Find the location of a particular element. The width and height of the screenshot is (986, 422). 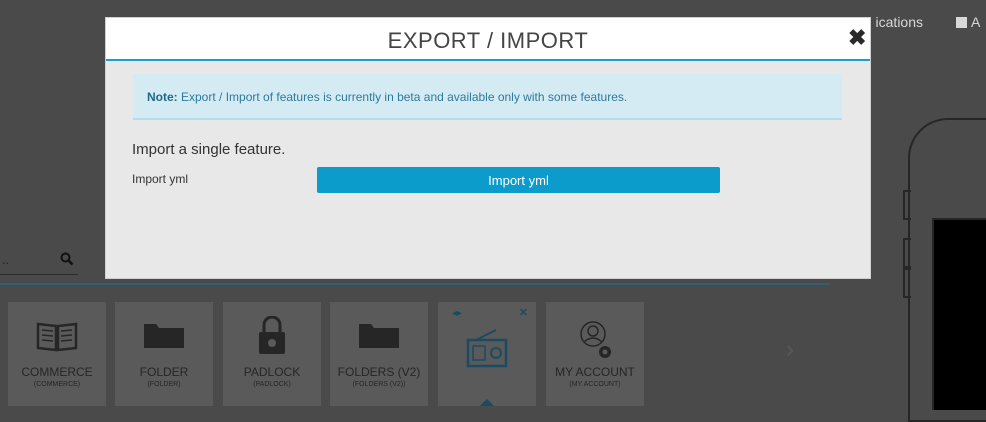

radio-icon is located at coordinates (487, 350).